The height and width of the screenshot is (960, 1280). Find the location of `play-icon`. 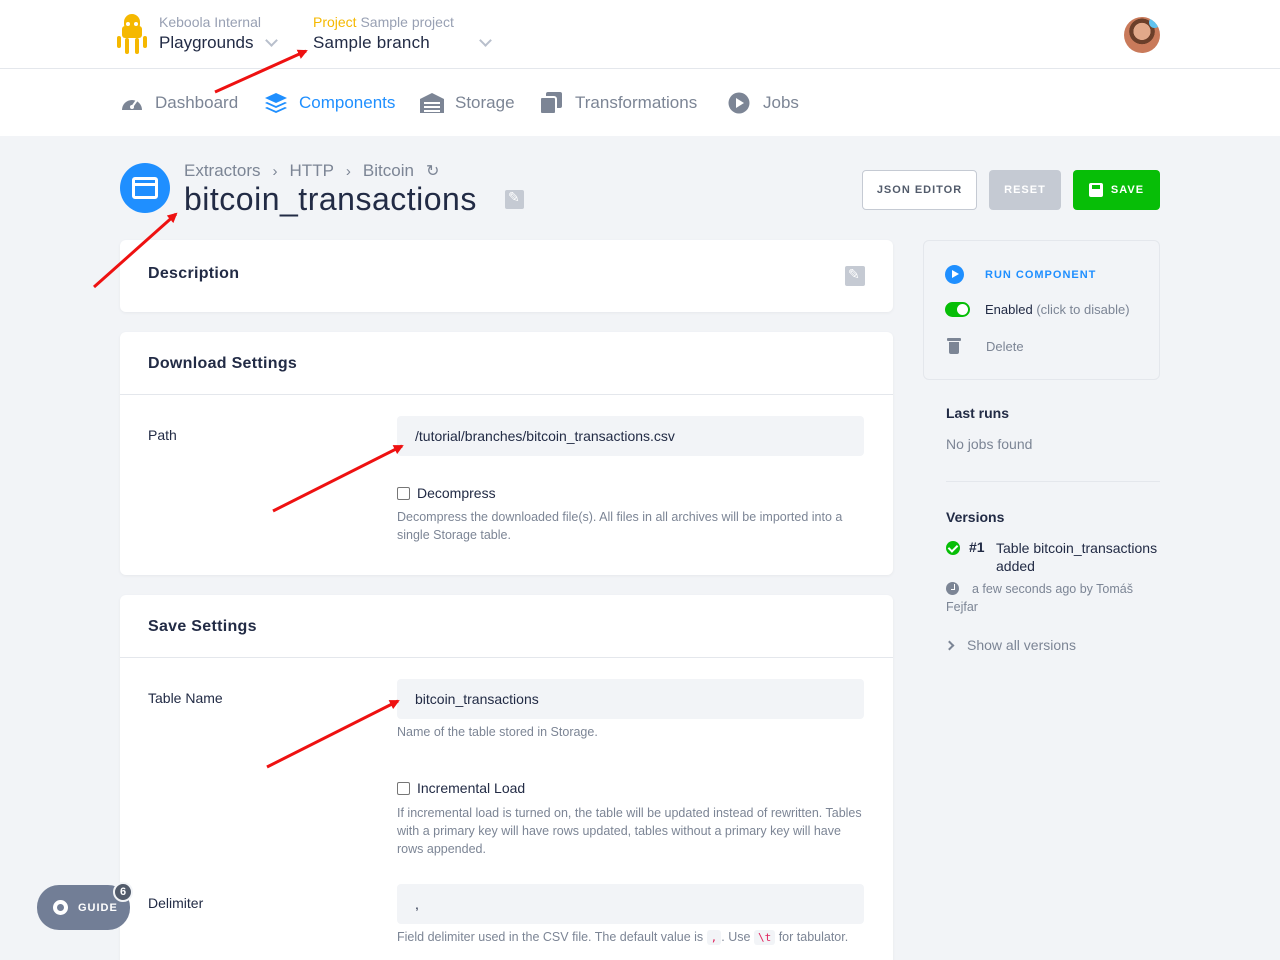

play-icon is located at coordinates (954, 274).